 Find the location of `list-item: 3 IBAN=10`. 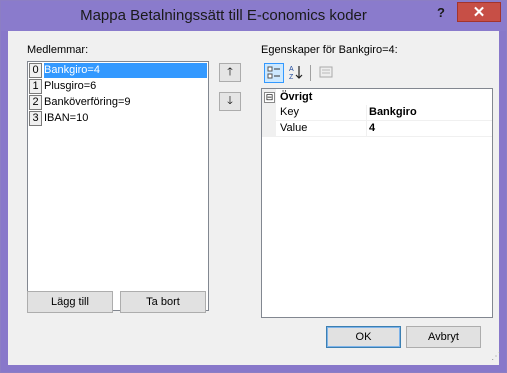

list-item: 3 IBAN=10 is located at coordinates (118, 118).